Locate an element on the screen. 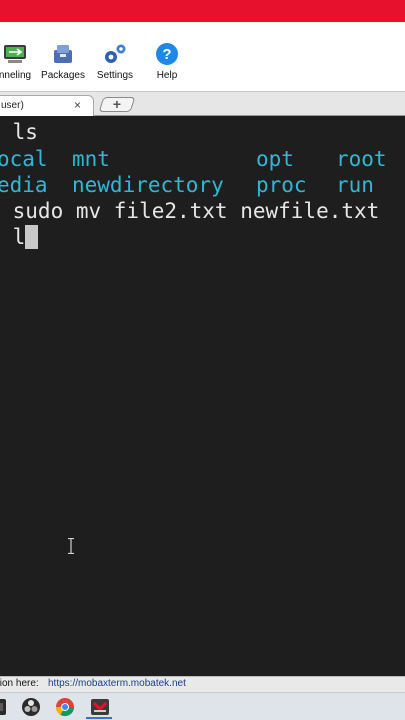 This screenshot has height=720, width=405. terminal-line-4: sudo mv file2.txt newfile.txt is located at coordinates (190, 211).